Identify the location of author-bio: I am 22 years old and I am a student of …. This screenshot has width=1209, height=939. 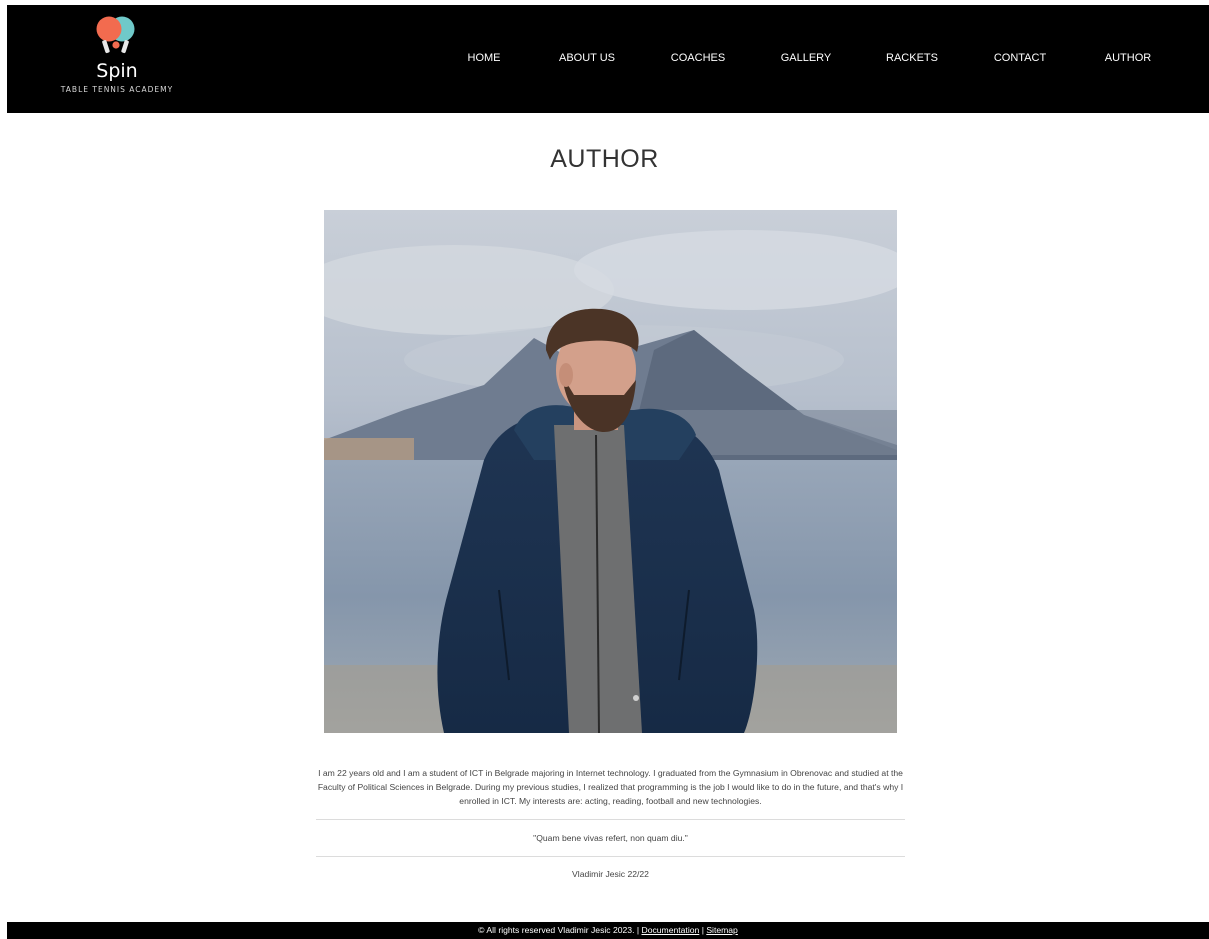
(610, 787).